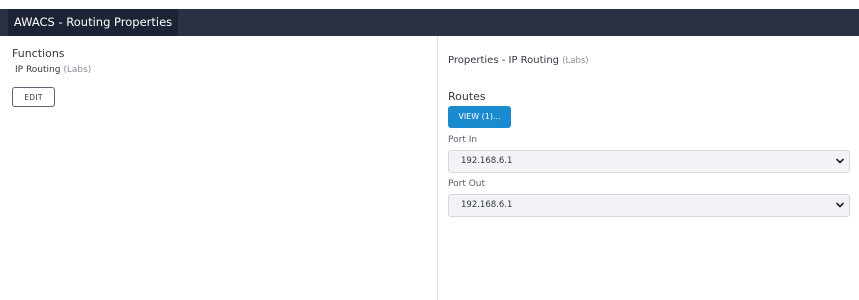 This screenshot has width=859, height=300. I want to click on port-in-select: 192.168.6.1, so click(649, 161).